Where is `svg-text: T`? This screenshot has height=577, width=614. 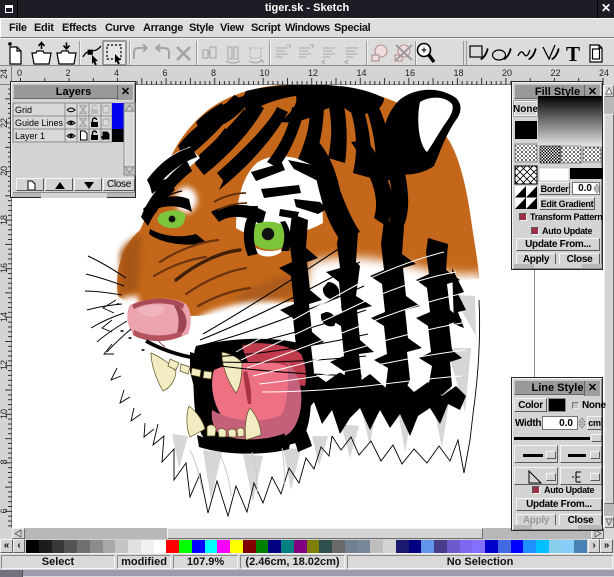 svg-text: T is located at coordinates (573, 54).